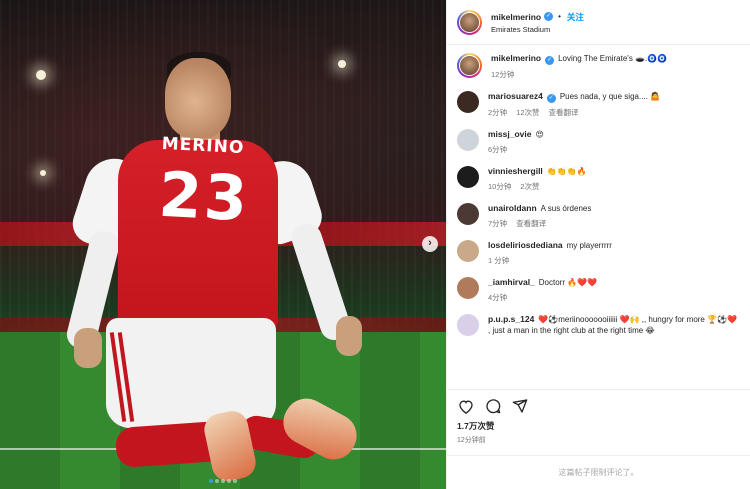 This screenshot has width=750, height=489. What do you see at coordinates (204, 196) in the screenshot?
I see `jersey-number-text: 23` at bounding box center [204, 196].